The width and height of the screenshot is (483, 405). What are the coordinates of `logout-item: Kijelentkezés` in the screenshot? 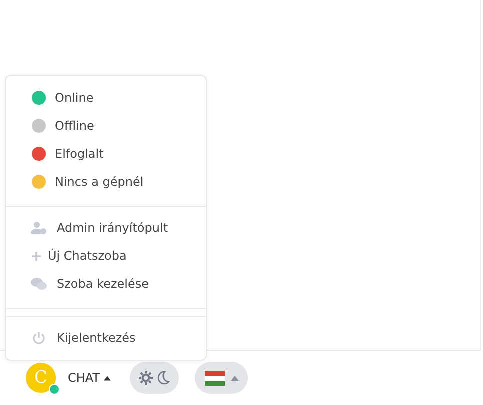 It's located at (106, 338).